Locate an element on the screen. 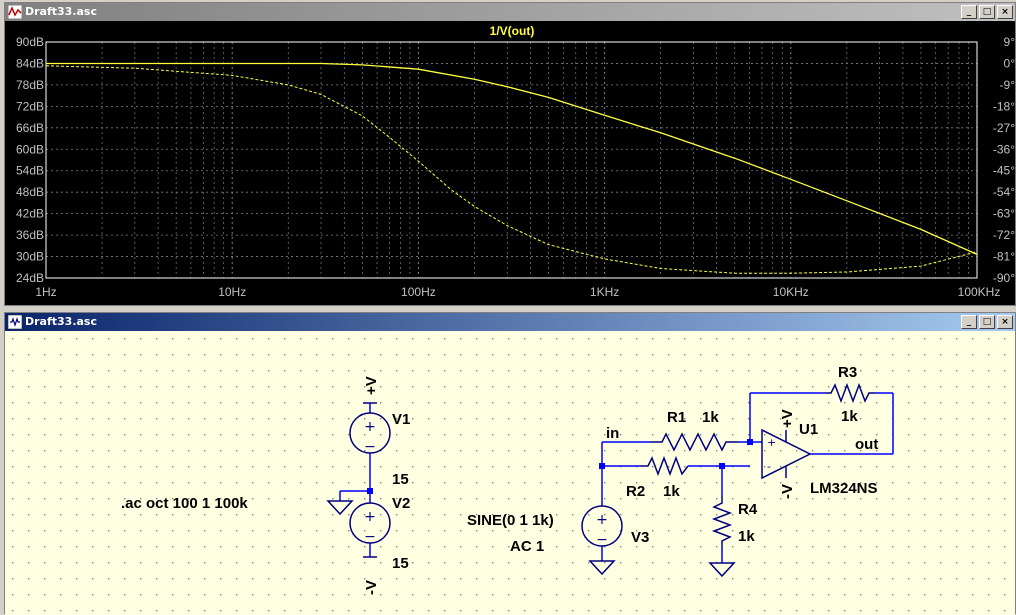 Image resolution: width=1016 pixels, height=615 pixels. plot-window-titlebar: Draft33.asc _ □ × is located at coordinates (510, 12).